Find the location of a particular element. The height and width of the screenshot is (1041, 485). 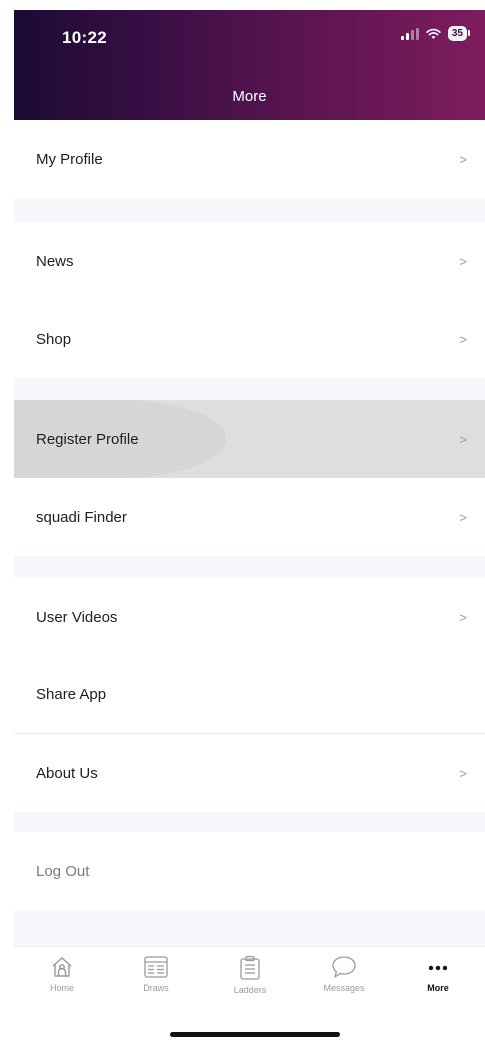

tab-draws: Draws is located at coordinates (156, 974).